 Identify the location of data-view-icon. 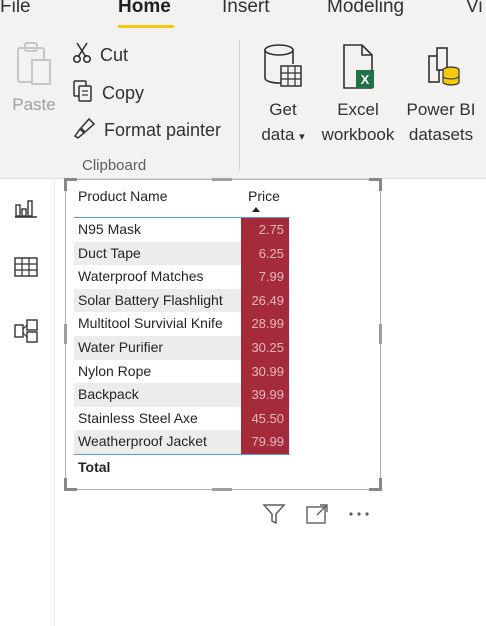
(26, 267).